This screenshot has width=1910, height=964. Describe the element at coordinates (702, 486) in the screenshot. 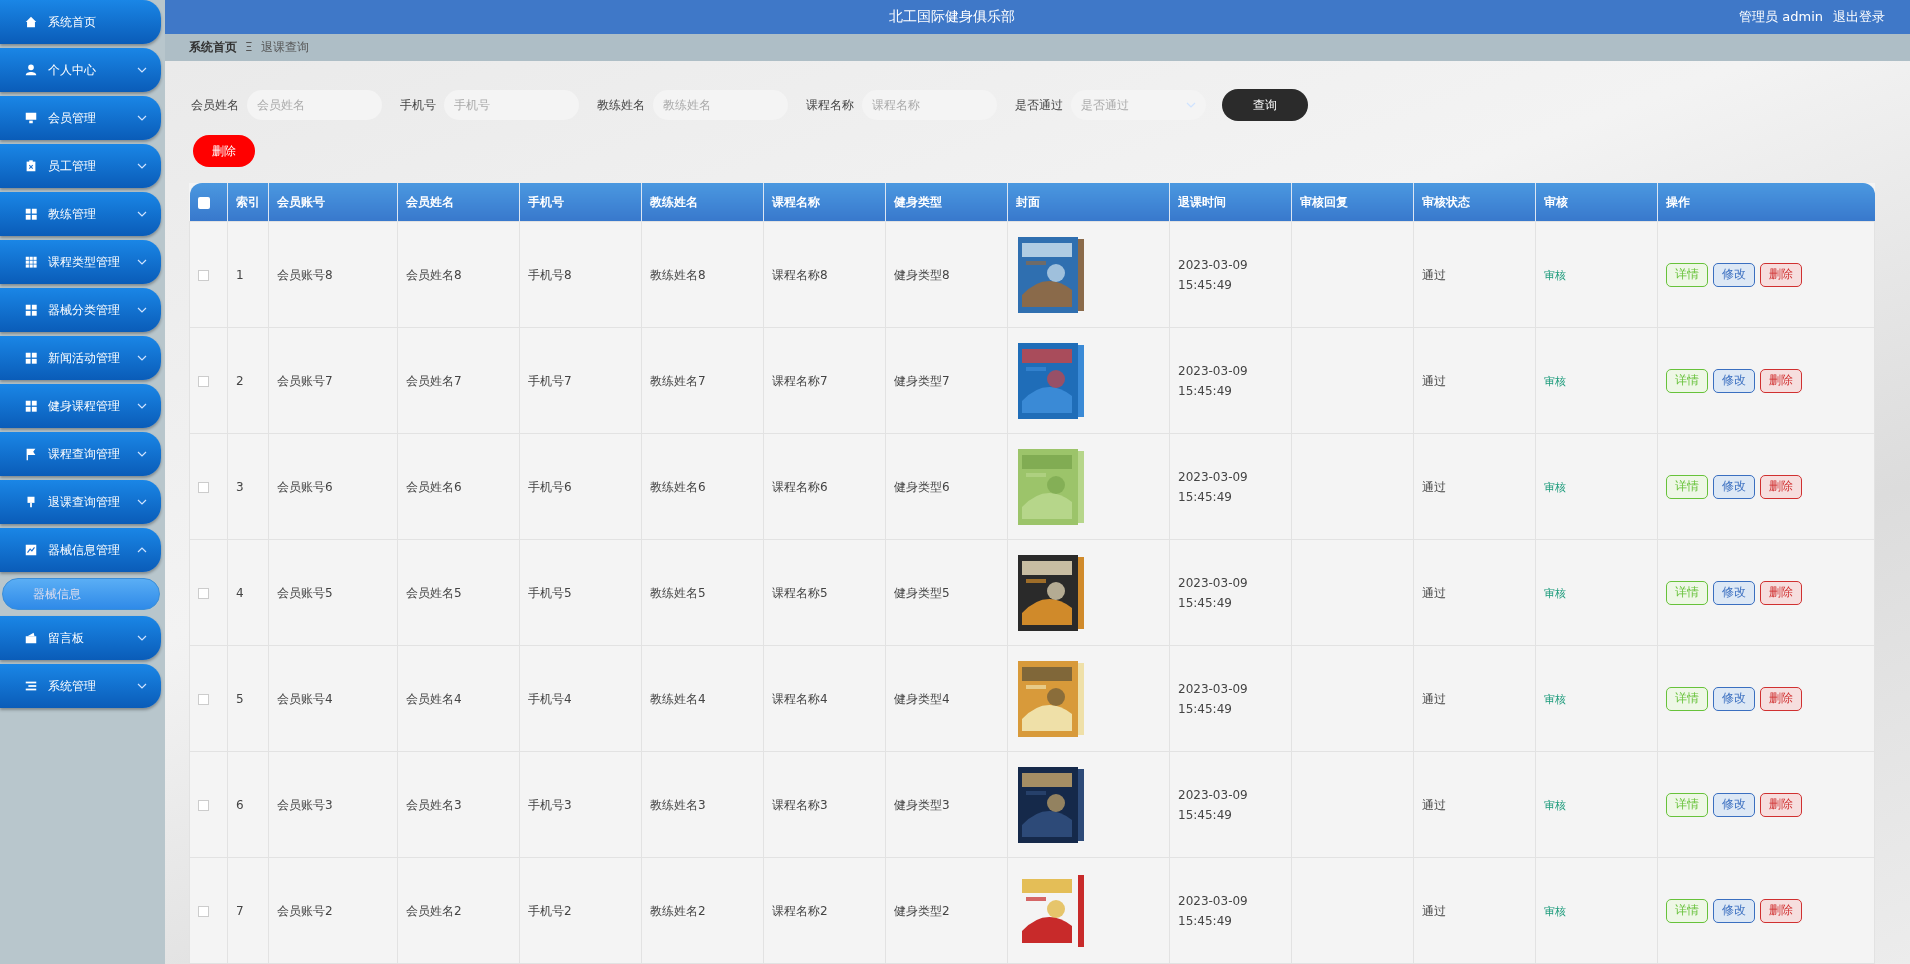

I see `table-cell: 教练姓名6` at that location.